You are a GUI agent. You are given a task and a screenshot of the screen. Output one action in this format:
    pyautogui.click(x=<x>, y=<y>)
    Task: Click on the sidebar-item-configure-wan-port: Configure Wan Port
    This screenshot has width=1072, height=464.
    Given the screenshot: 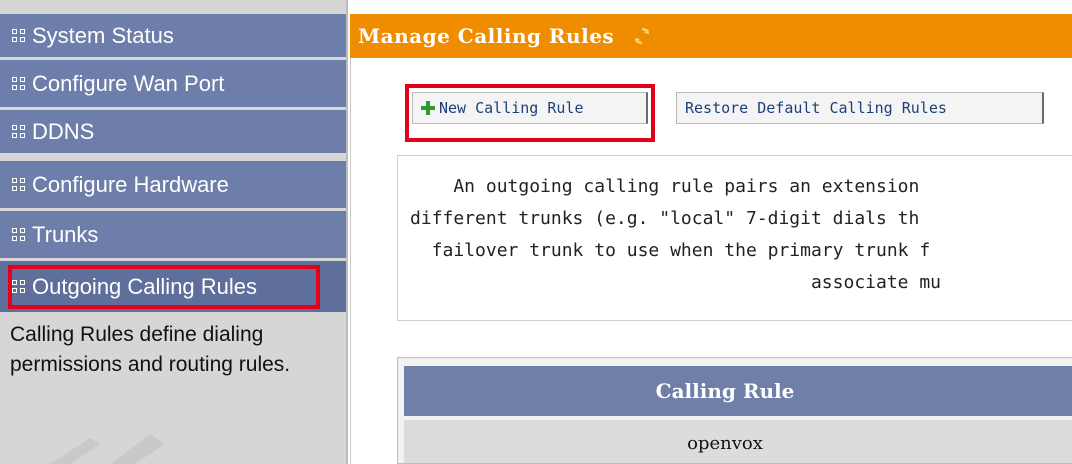 What is the action you would take?
    pyautogui.click(x=173, y=85)
    